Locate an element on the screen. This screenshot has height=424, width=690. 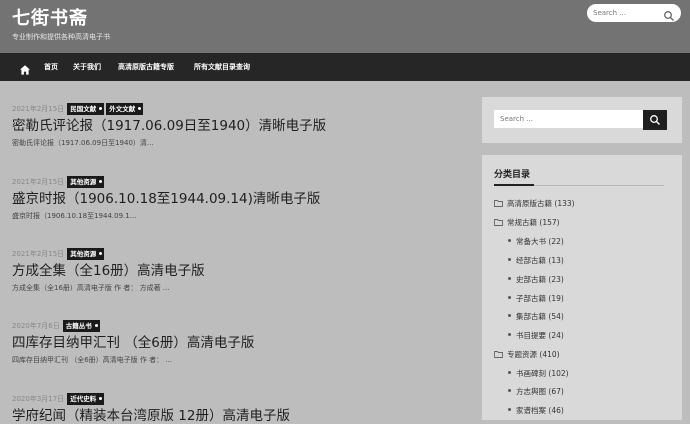
post-title: 学府纪闻（精装本台湾原版 12册）高清电子版 is located at coordinates (151, 414).